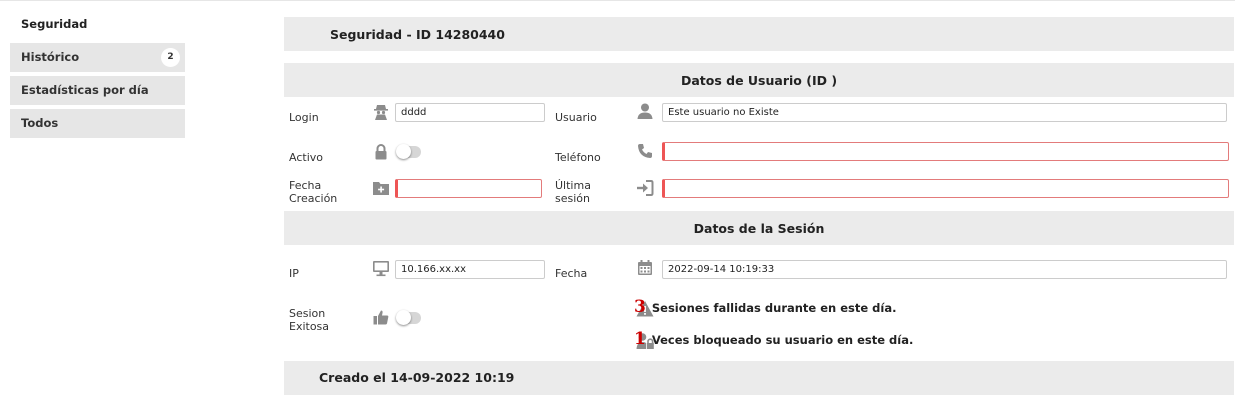 The width and height of the screenshot is (1235, 408). What do you see at coordinates (294, 273) in the screenshot?
I see `ip-label: IP` at bounding box center [294, 273].